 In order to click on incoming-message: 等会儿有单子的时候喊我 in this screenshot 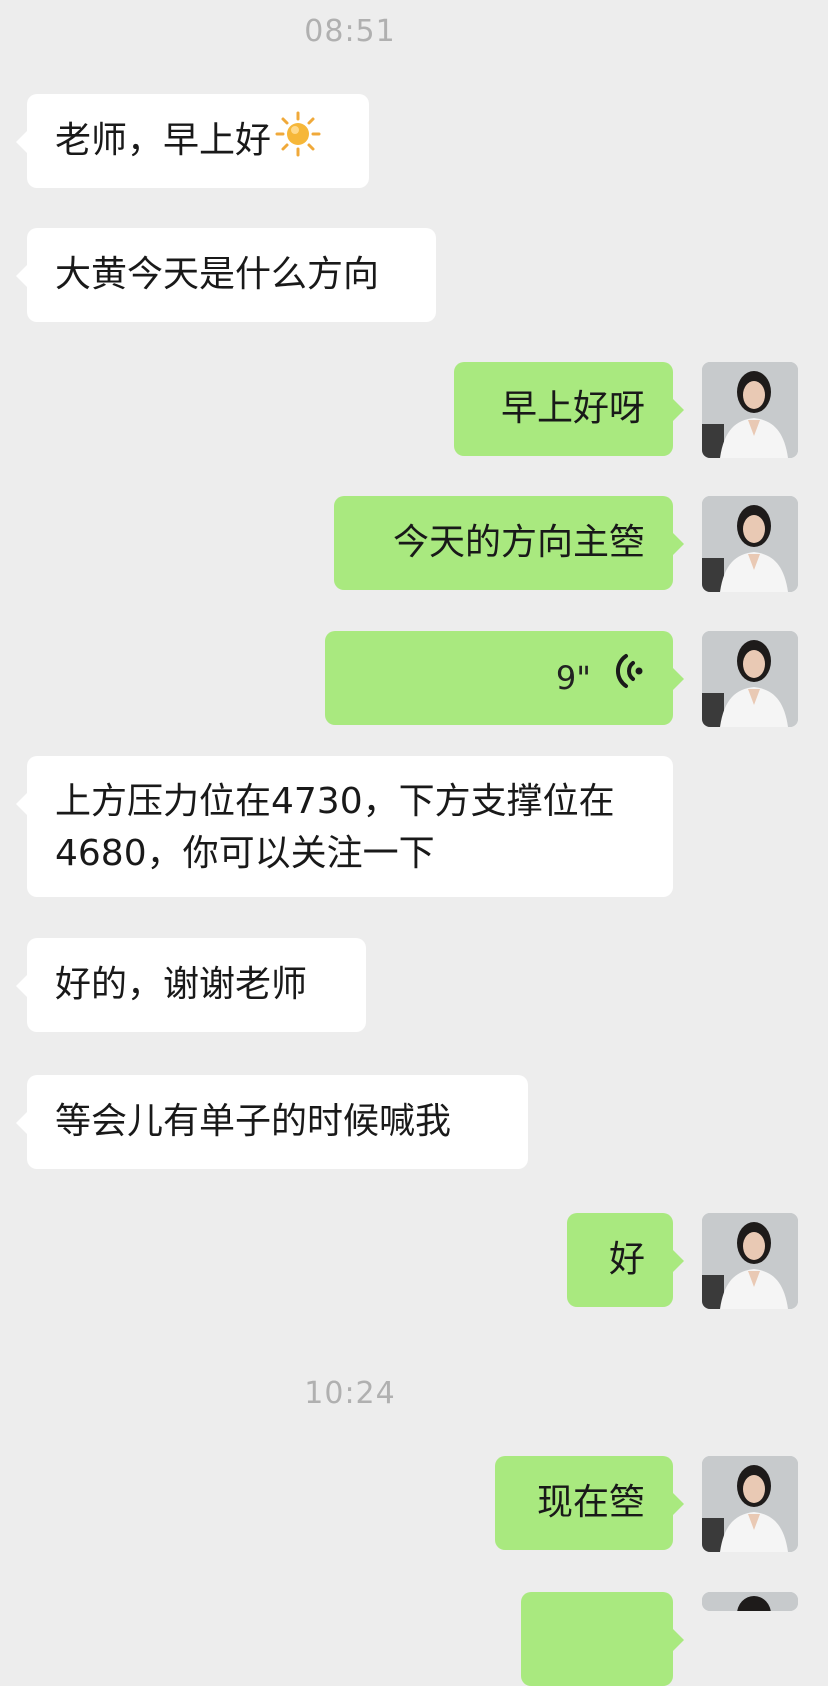, I will do `click(272, 1122)`.